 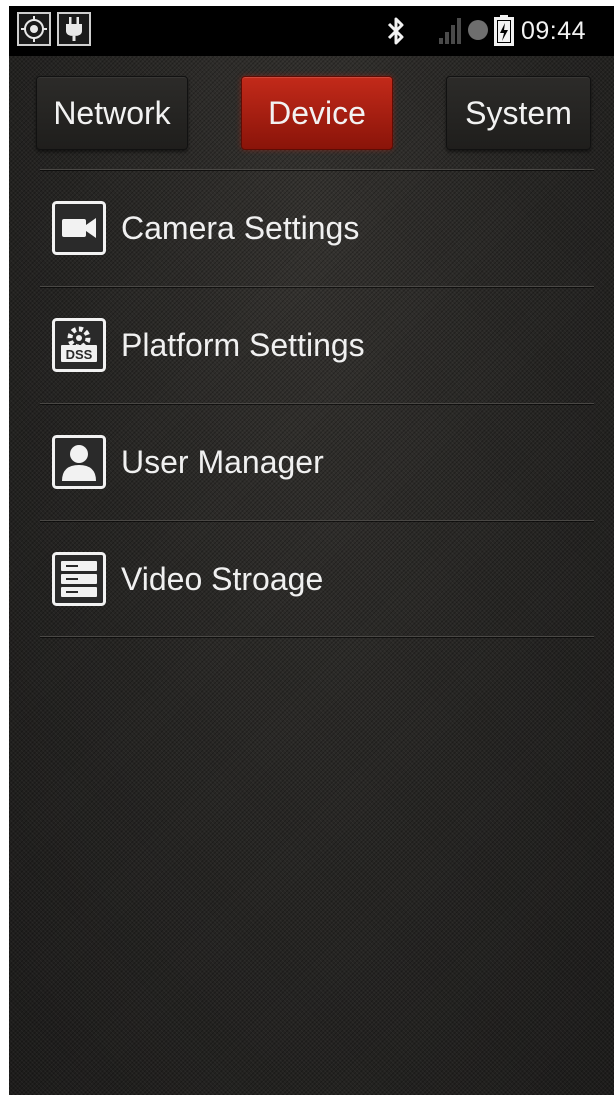 What do you see at coordinates (79, 345) in the screenshot?
I see `dss-platform-icon: DSS` at bounding box center [79, 345].